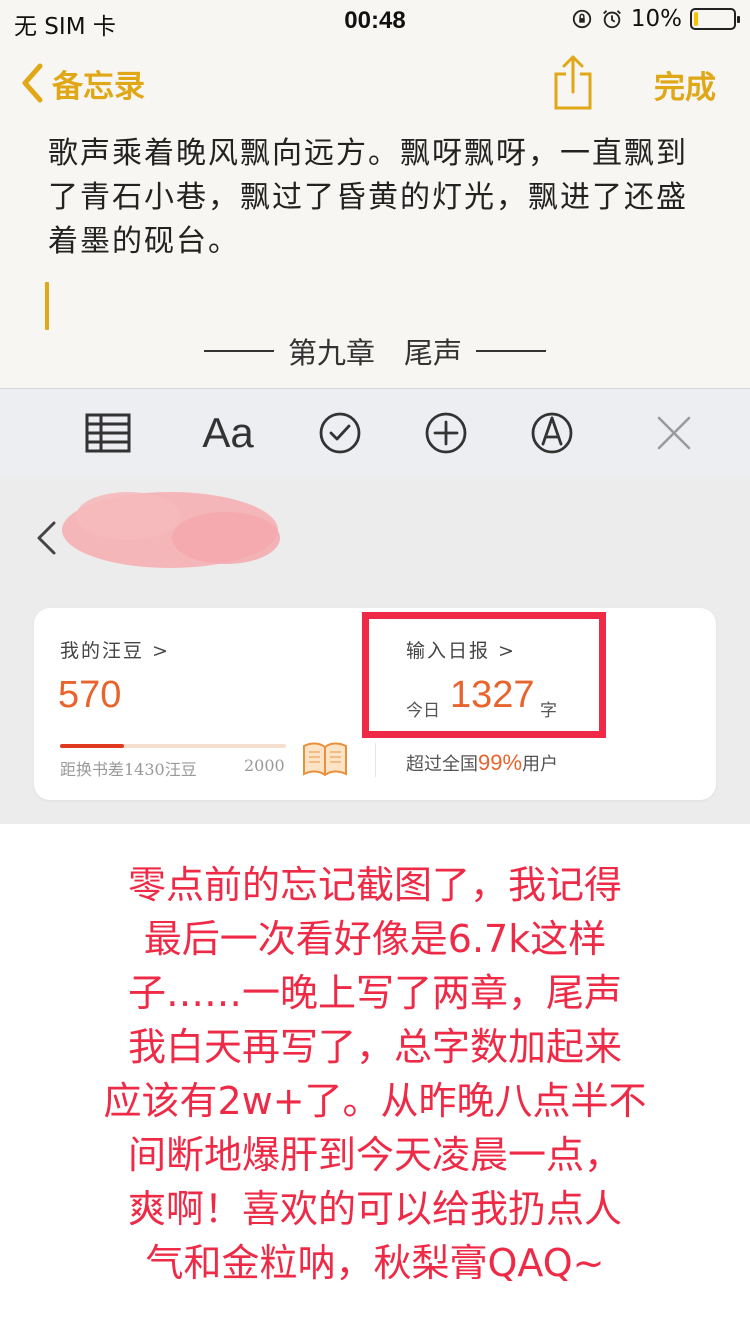 This screenshot has height=1334, width=750. What do you see at coordinates (92, 746) in the screenshot?
I see `beans-progress-fill` at bounding box center [92, 746].